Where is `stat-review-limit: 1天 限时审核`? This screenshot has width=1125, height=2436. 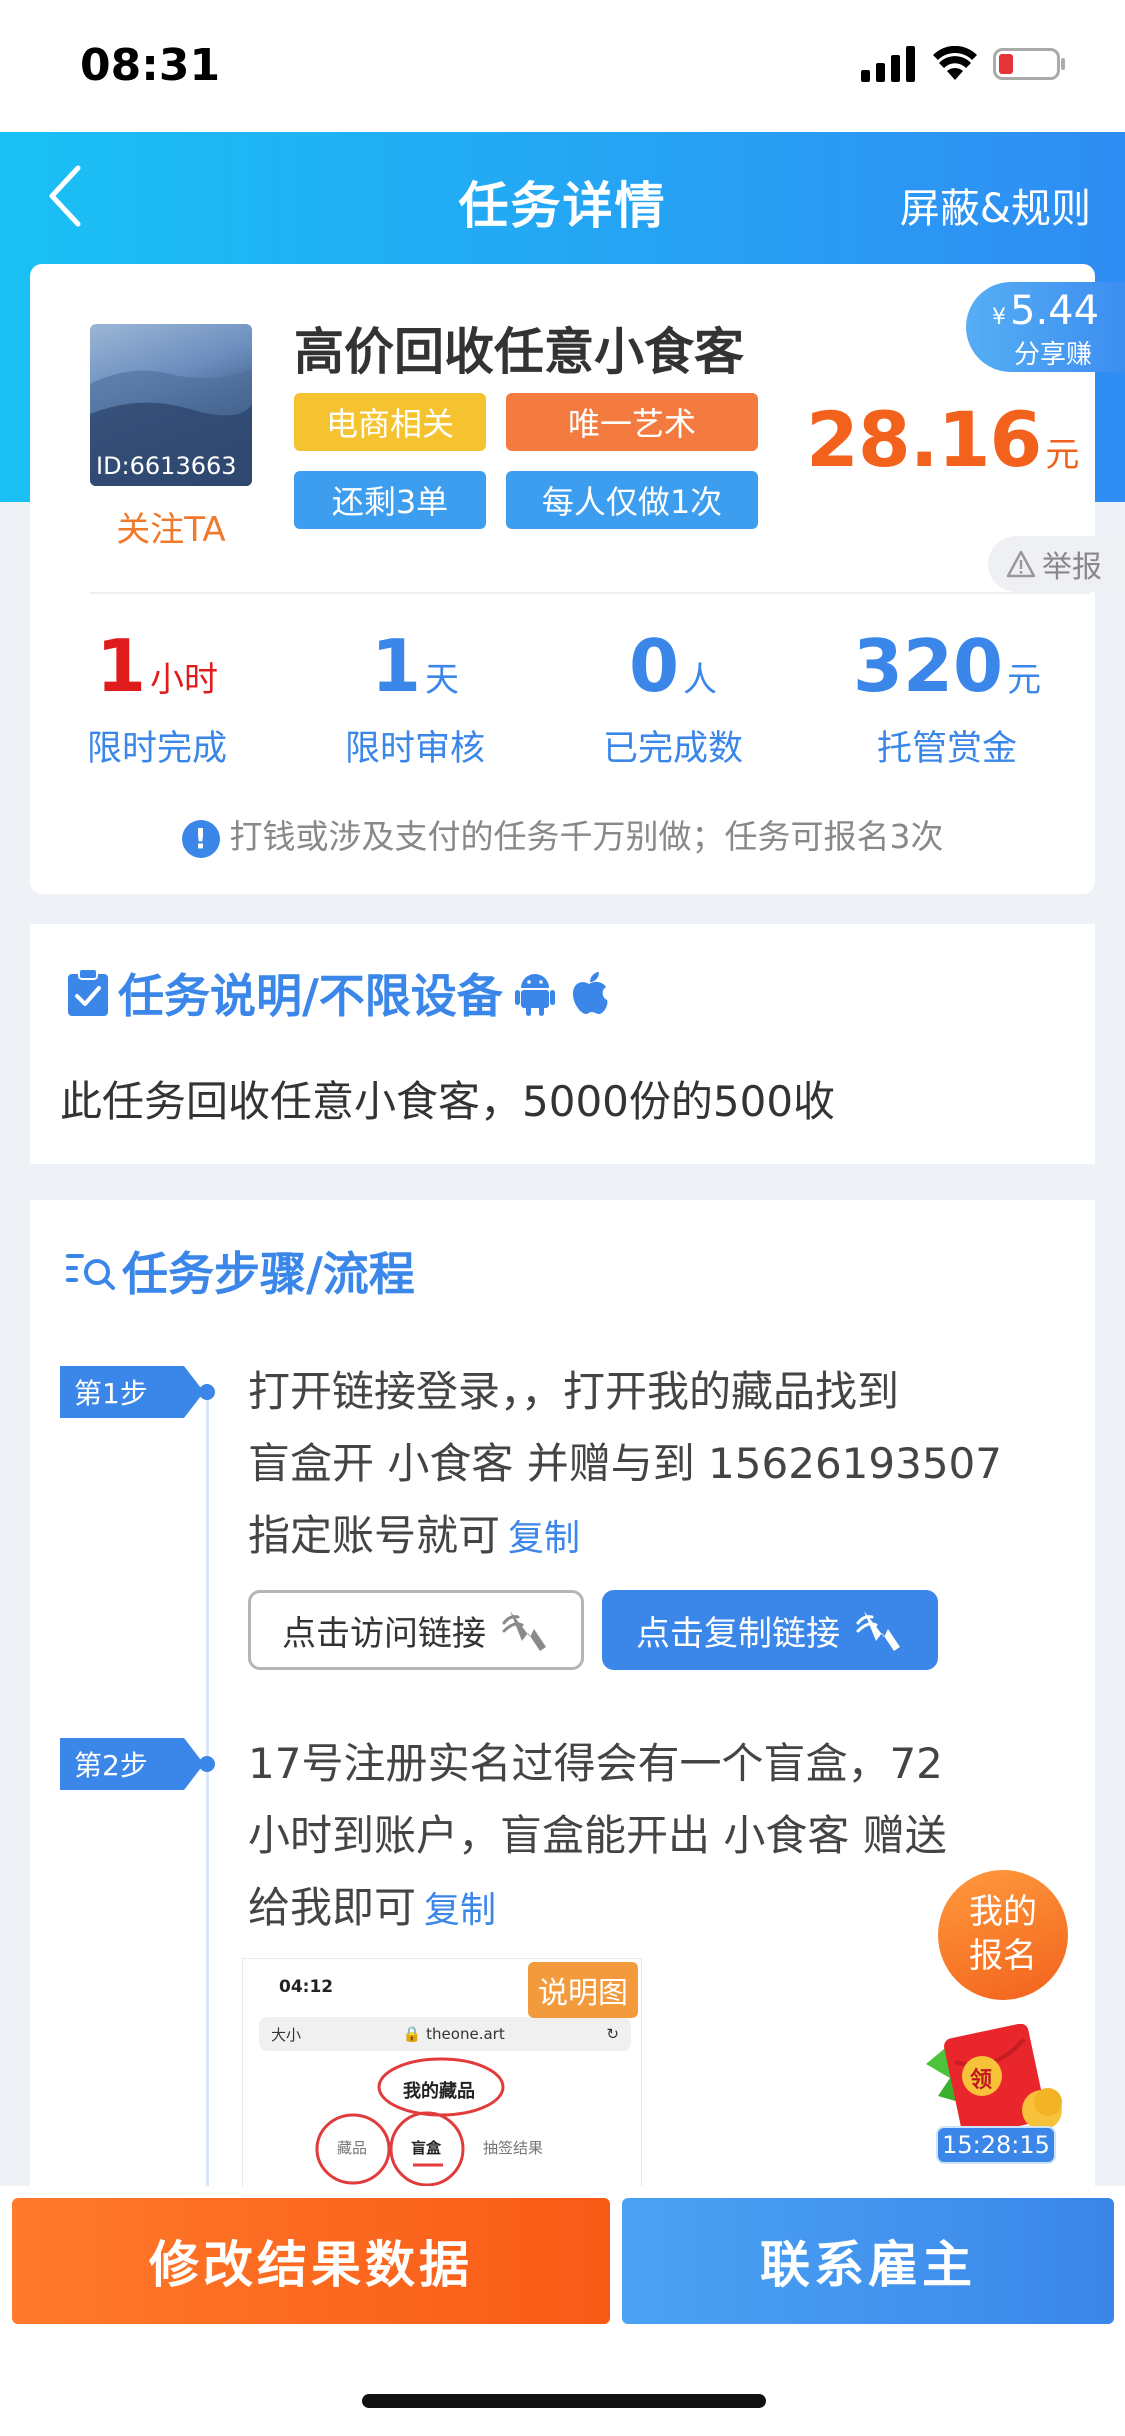
stat-review-limit: 1天 限时审核 is located at coordinates (415, 700).